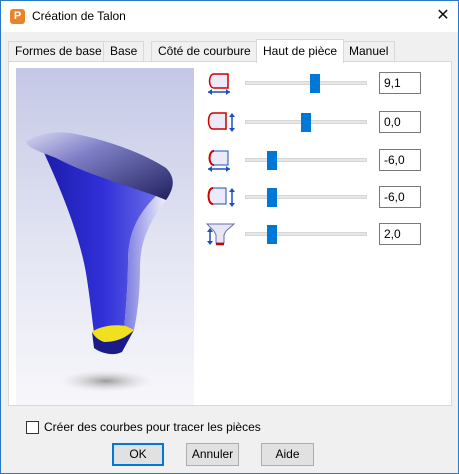  I want to click on param-row-2: 0,0, so click(326, 122).